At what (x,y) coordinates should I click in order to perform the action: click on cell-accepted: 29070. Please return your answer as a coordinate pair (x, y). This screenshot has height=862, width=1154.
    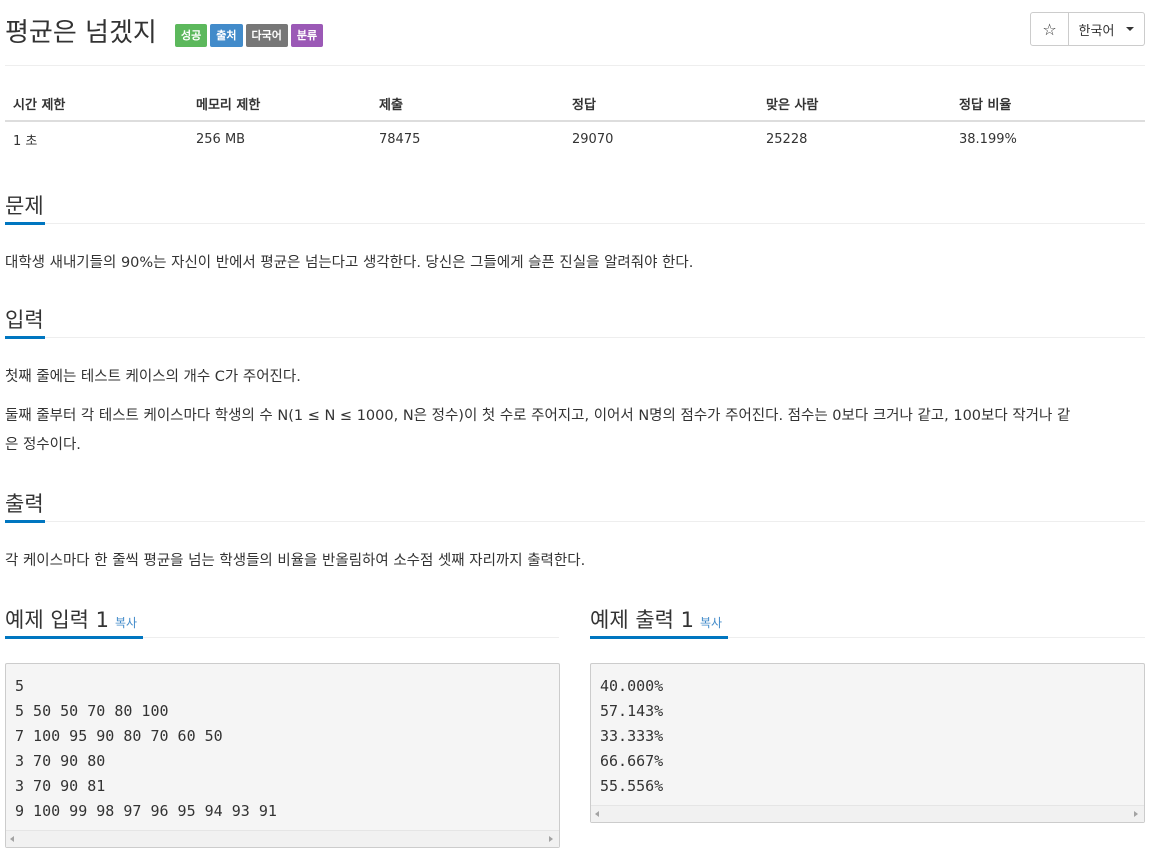
    Looking at the image, I should click on (593, 139).